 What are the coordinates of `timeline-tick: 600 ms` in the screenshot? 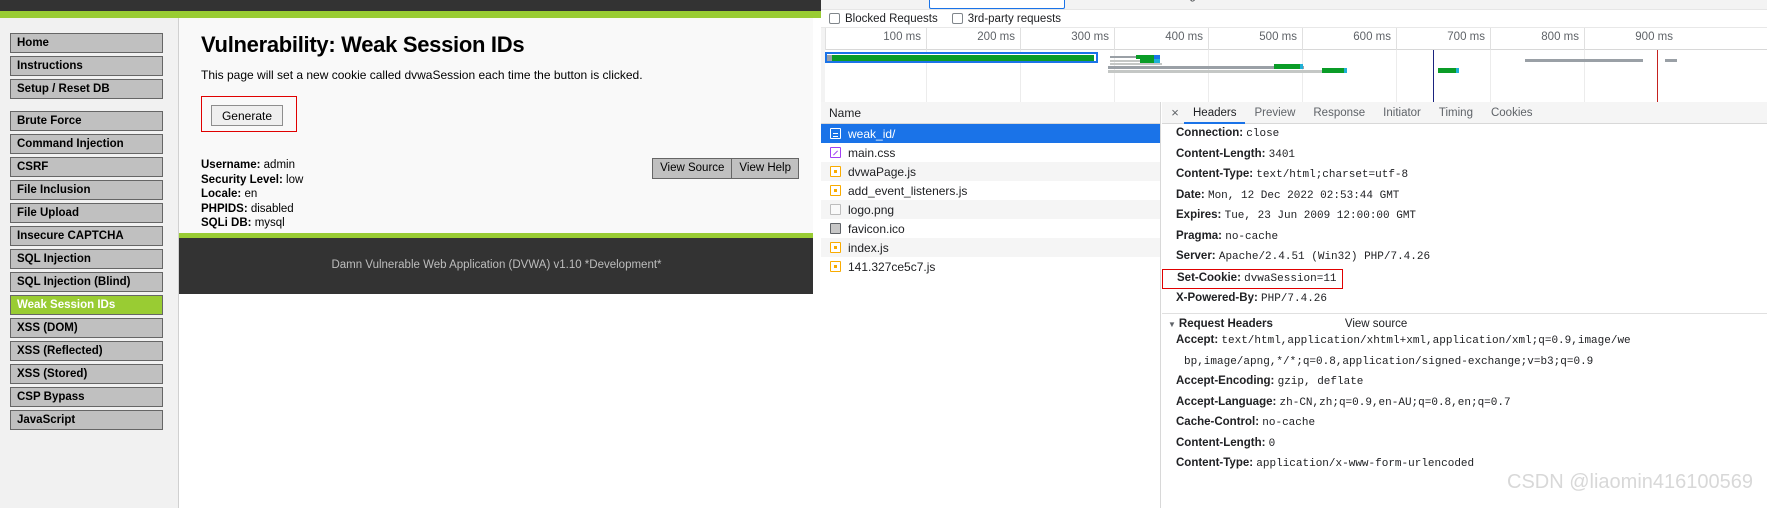 It's located at (1349, 39).